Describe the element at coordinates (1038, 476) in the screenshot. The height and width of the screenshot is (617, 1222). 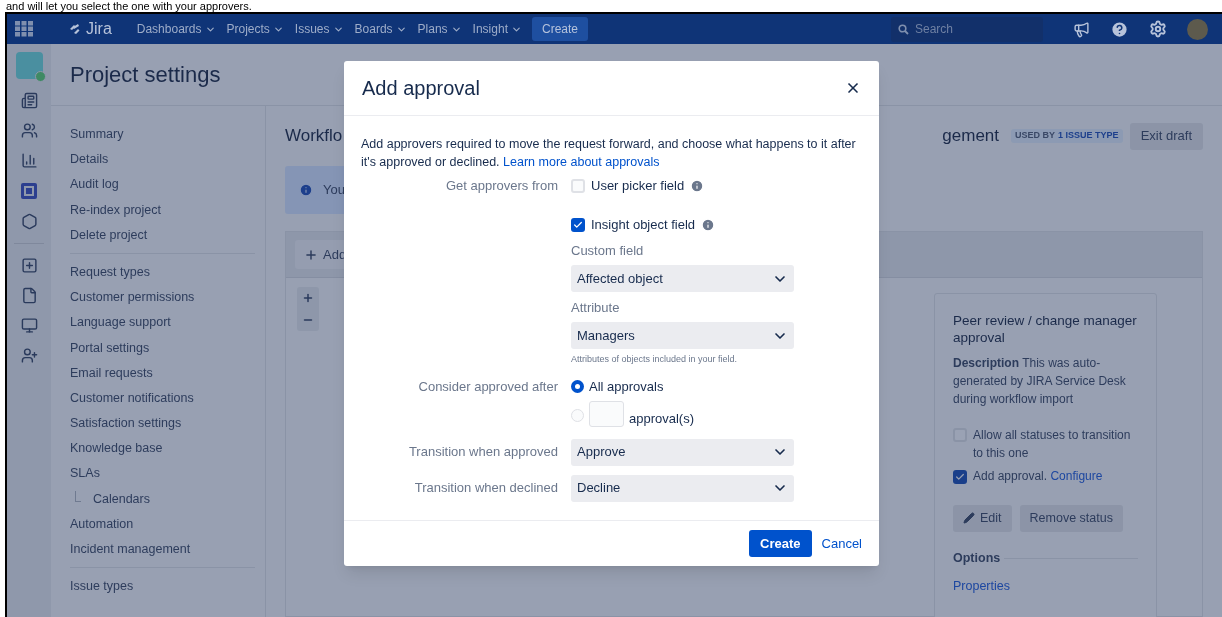
I see `checkbox-label: Add approval. Configure` at that location.